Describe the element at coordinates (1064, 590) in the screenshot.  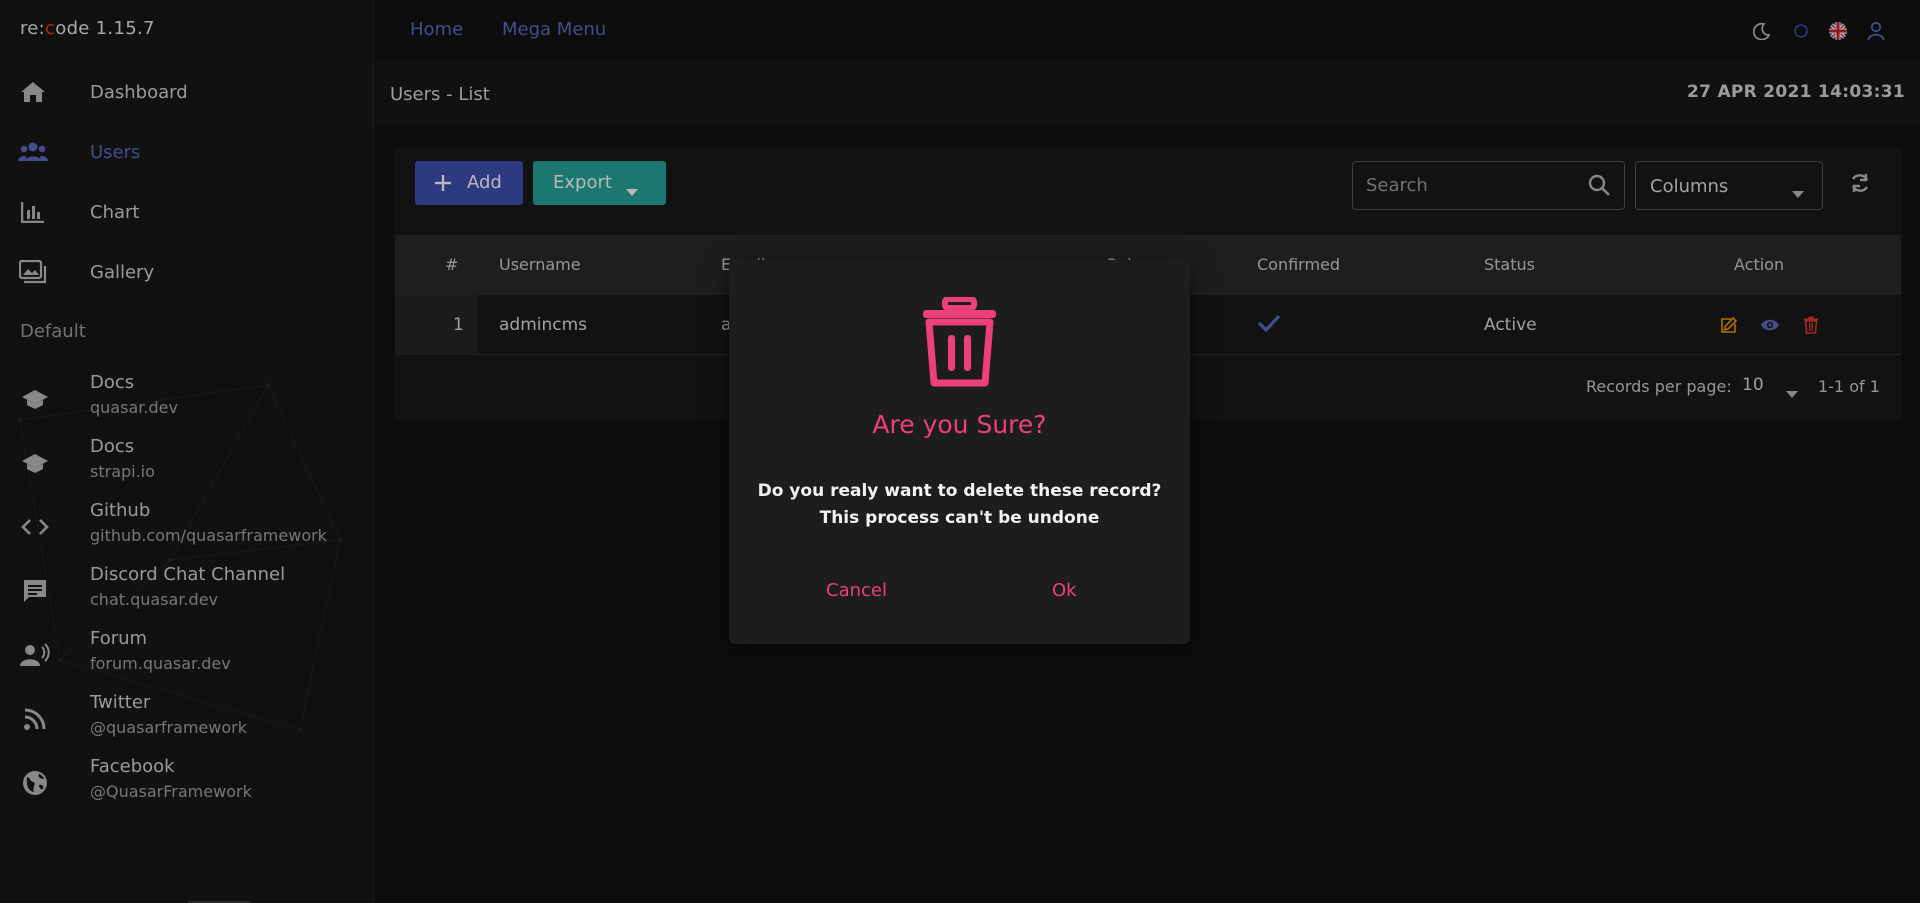
I see `ok-button: Ok` at that location.